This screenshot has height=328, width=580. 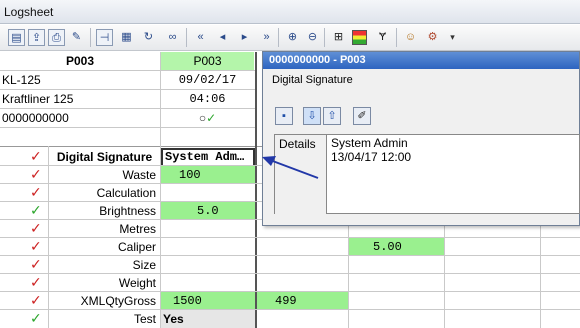 What do you see at coordinates (38, 99) in the screenshot?
I see `header-product: Kraftliner 125` at bounding box center [38, 99].